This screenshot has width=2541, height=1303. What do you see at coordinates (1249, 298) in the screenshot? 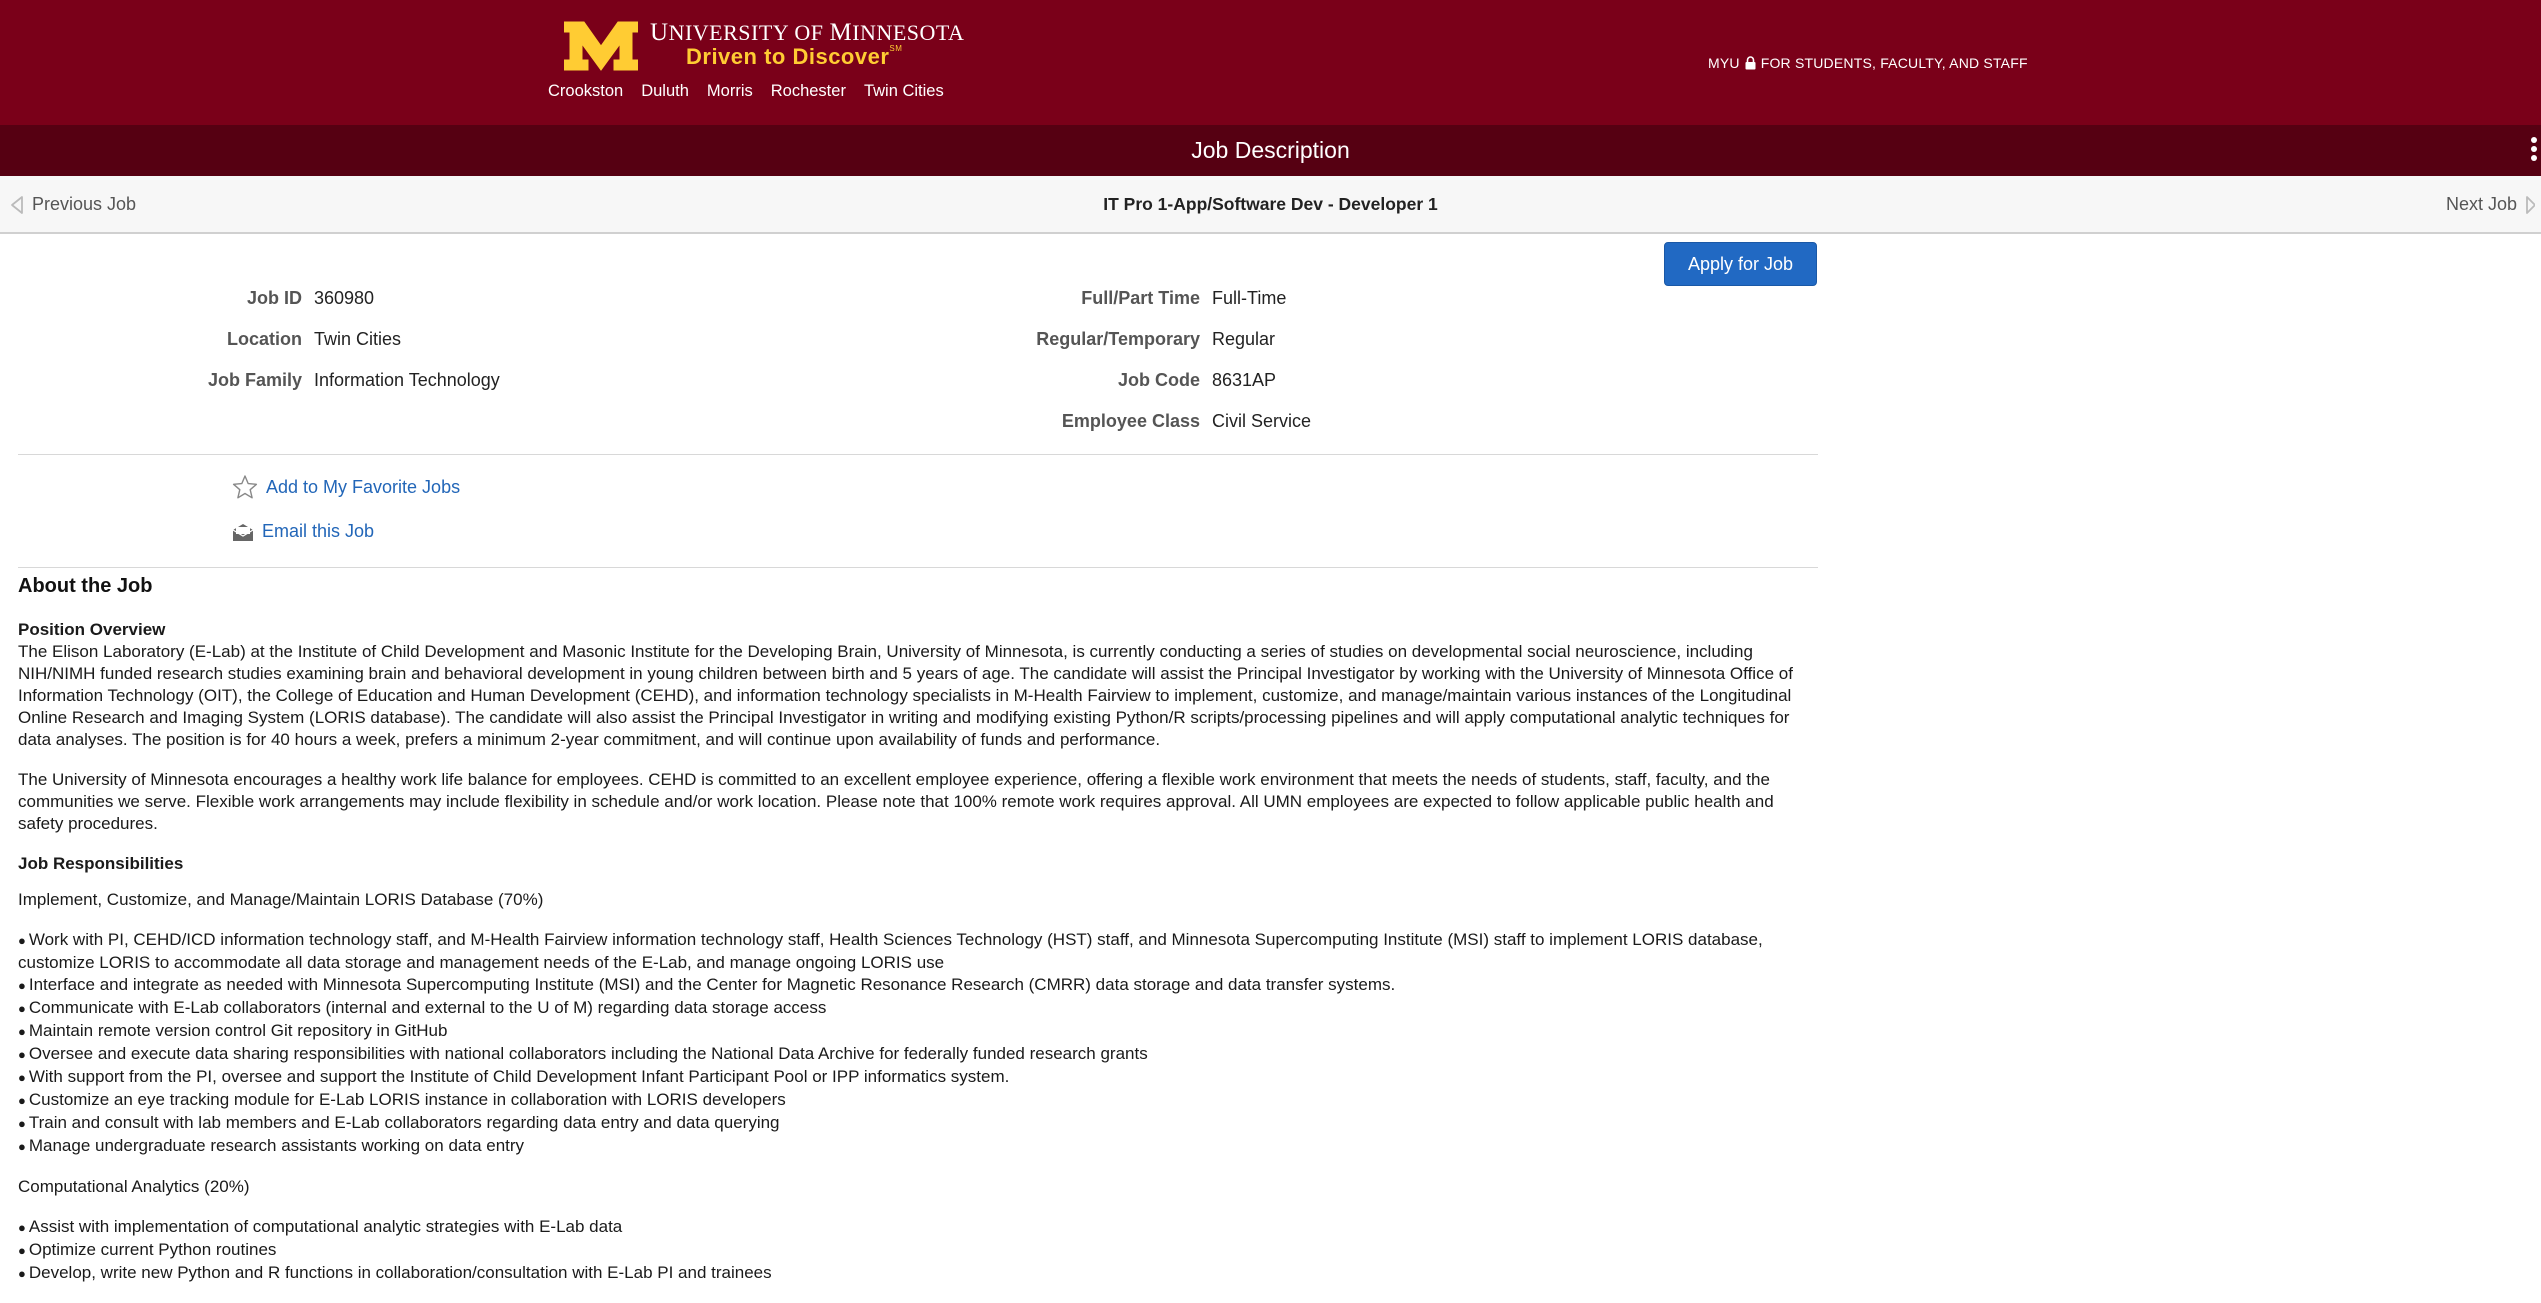
I see `detail-value: Full-Time` at bounding box center [1249, 298].